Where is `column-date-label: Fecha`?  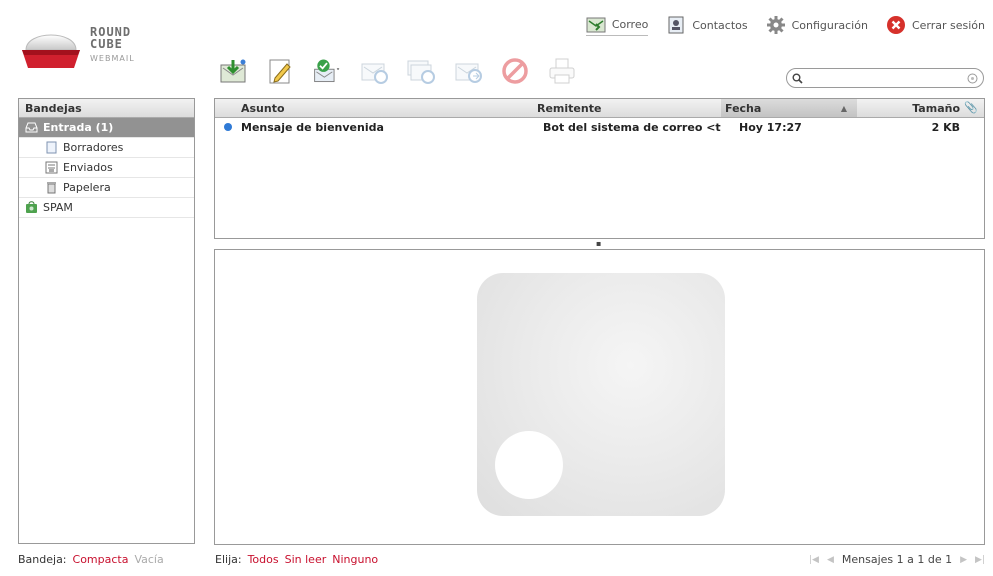
column-date-label: Fecha is located at coordinates (743, 108).